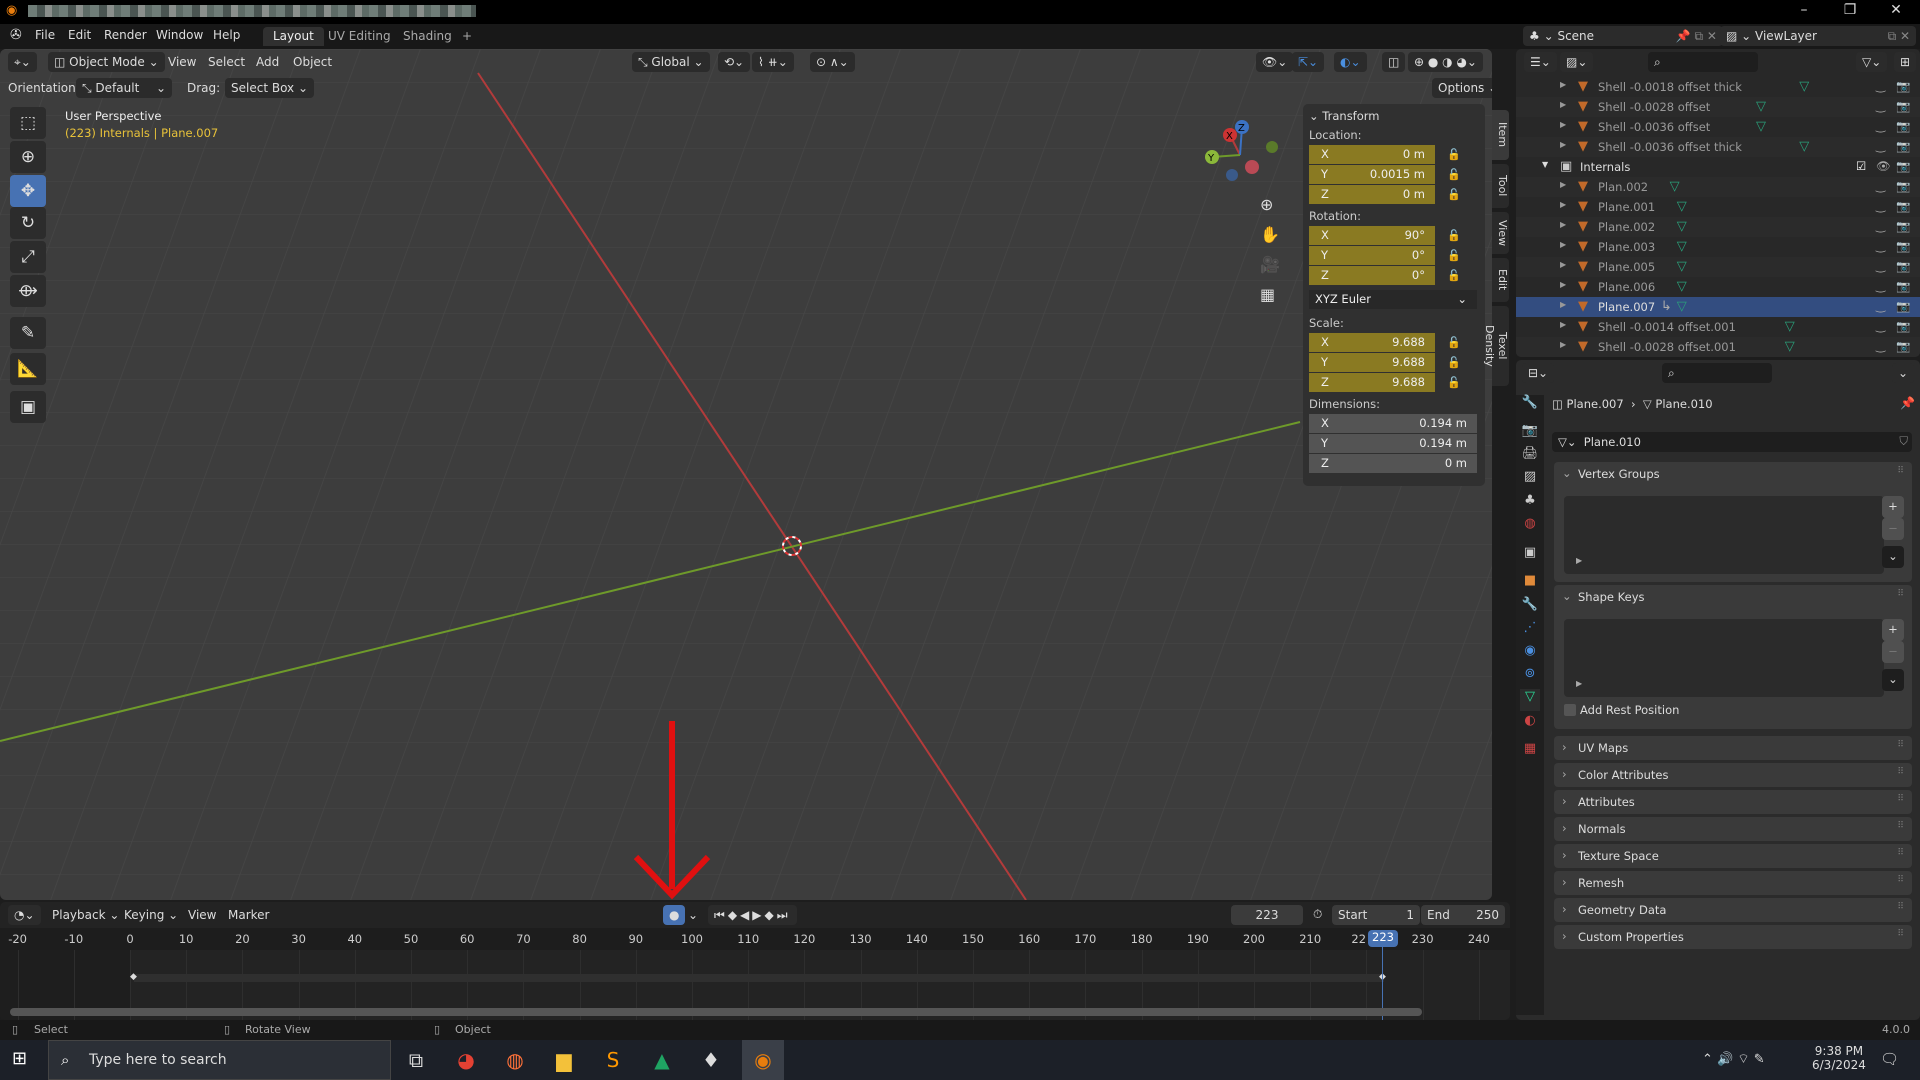 The width and height of the screenshot is (1920, 1080). What do you see at coordinates (1733, 748) in the screenshot?
I see `panel-uv-maps: › UV Maps ⠿` at bounding box center [1733, 748].